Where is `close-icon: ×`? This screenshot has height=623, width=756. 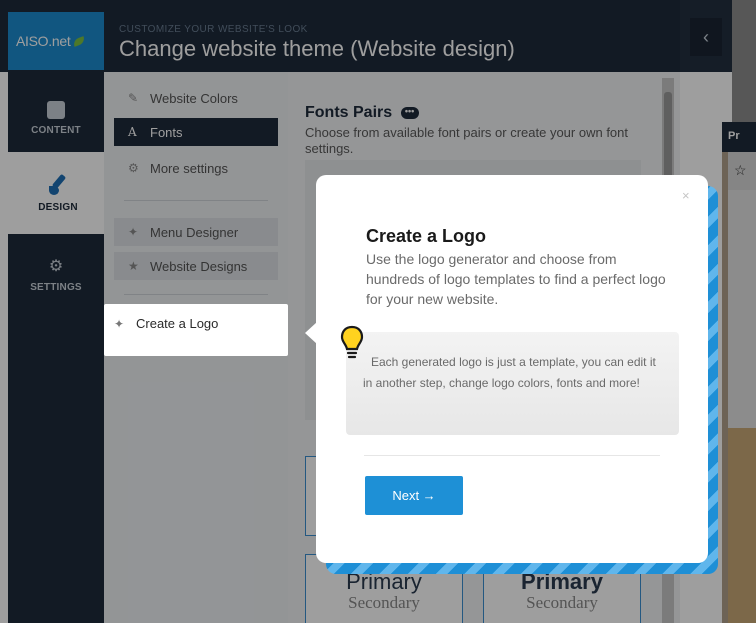 close-icon: × is located at coordinates (686, 195).